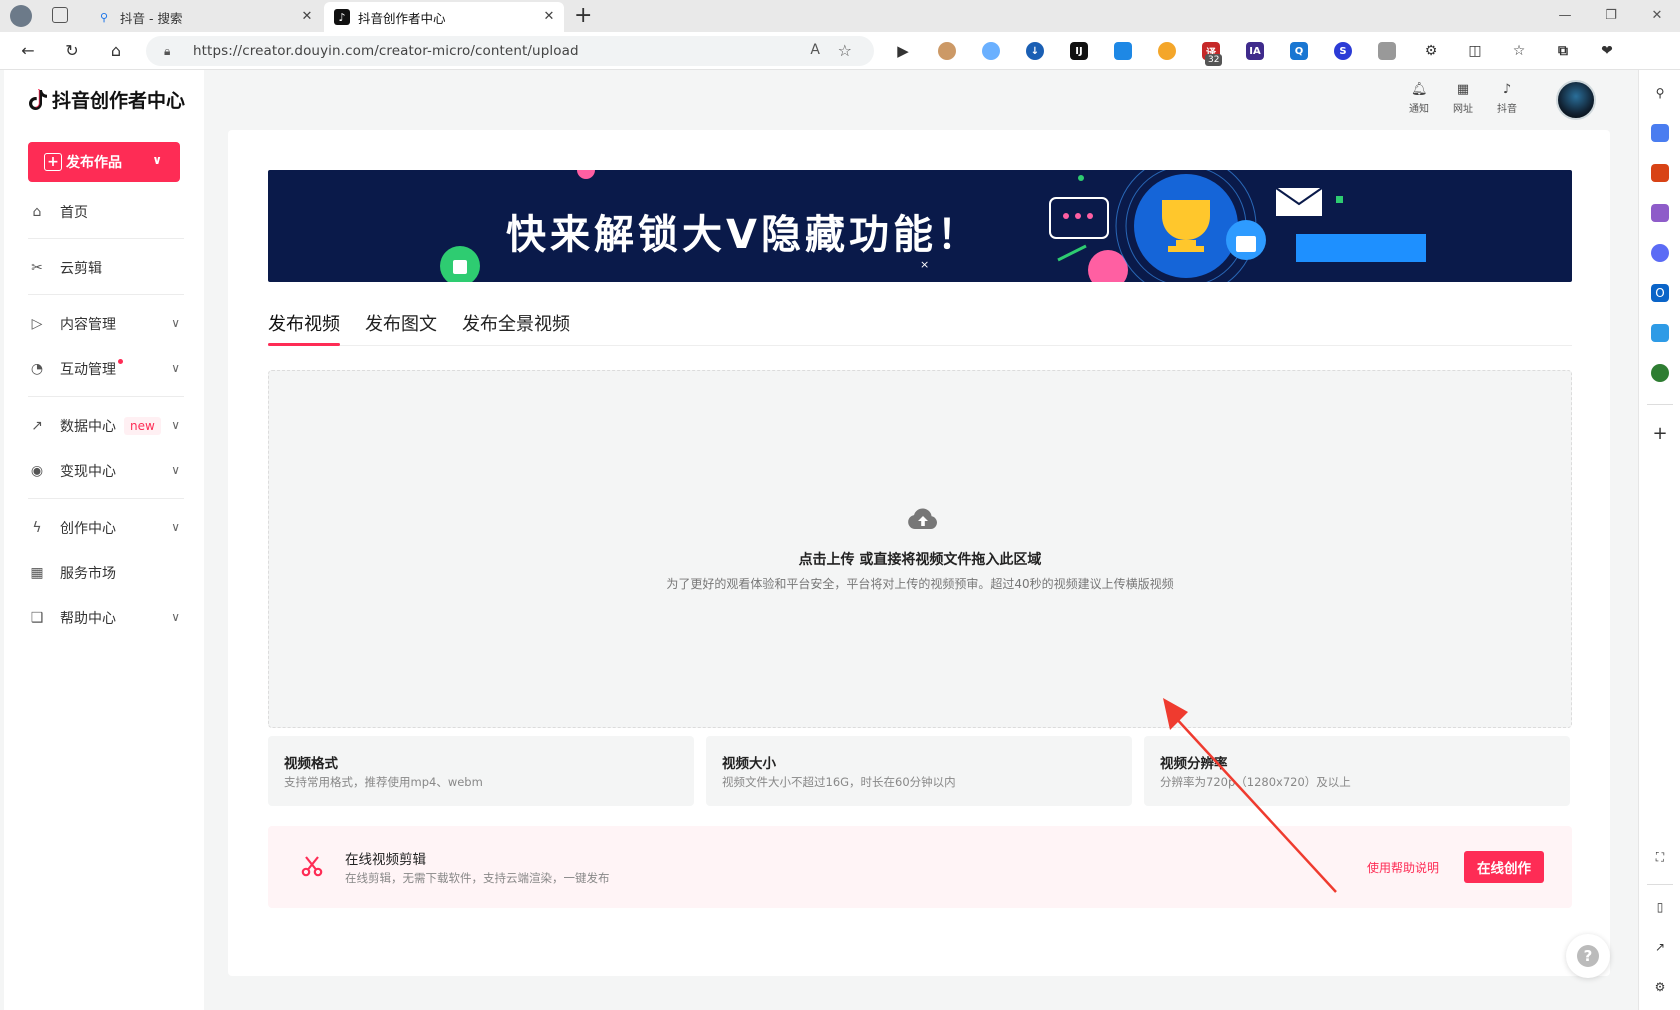  I want to click on idea-extension-icon: IJ, so click(1079, 51).